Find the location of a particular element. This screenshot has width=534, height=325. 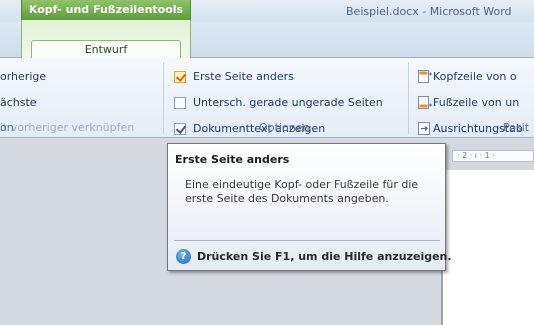

horizontal-ruler: · 2 · ı · 1 · is located at coordinates (493, 156).